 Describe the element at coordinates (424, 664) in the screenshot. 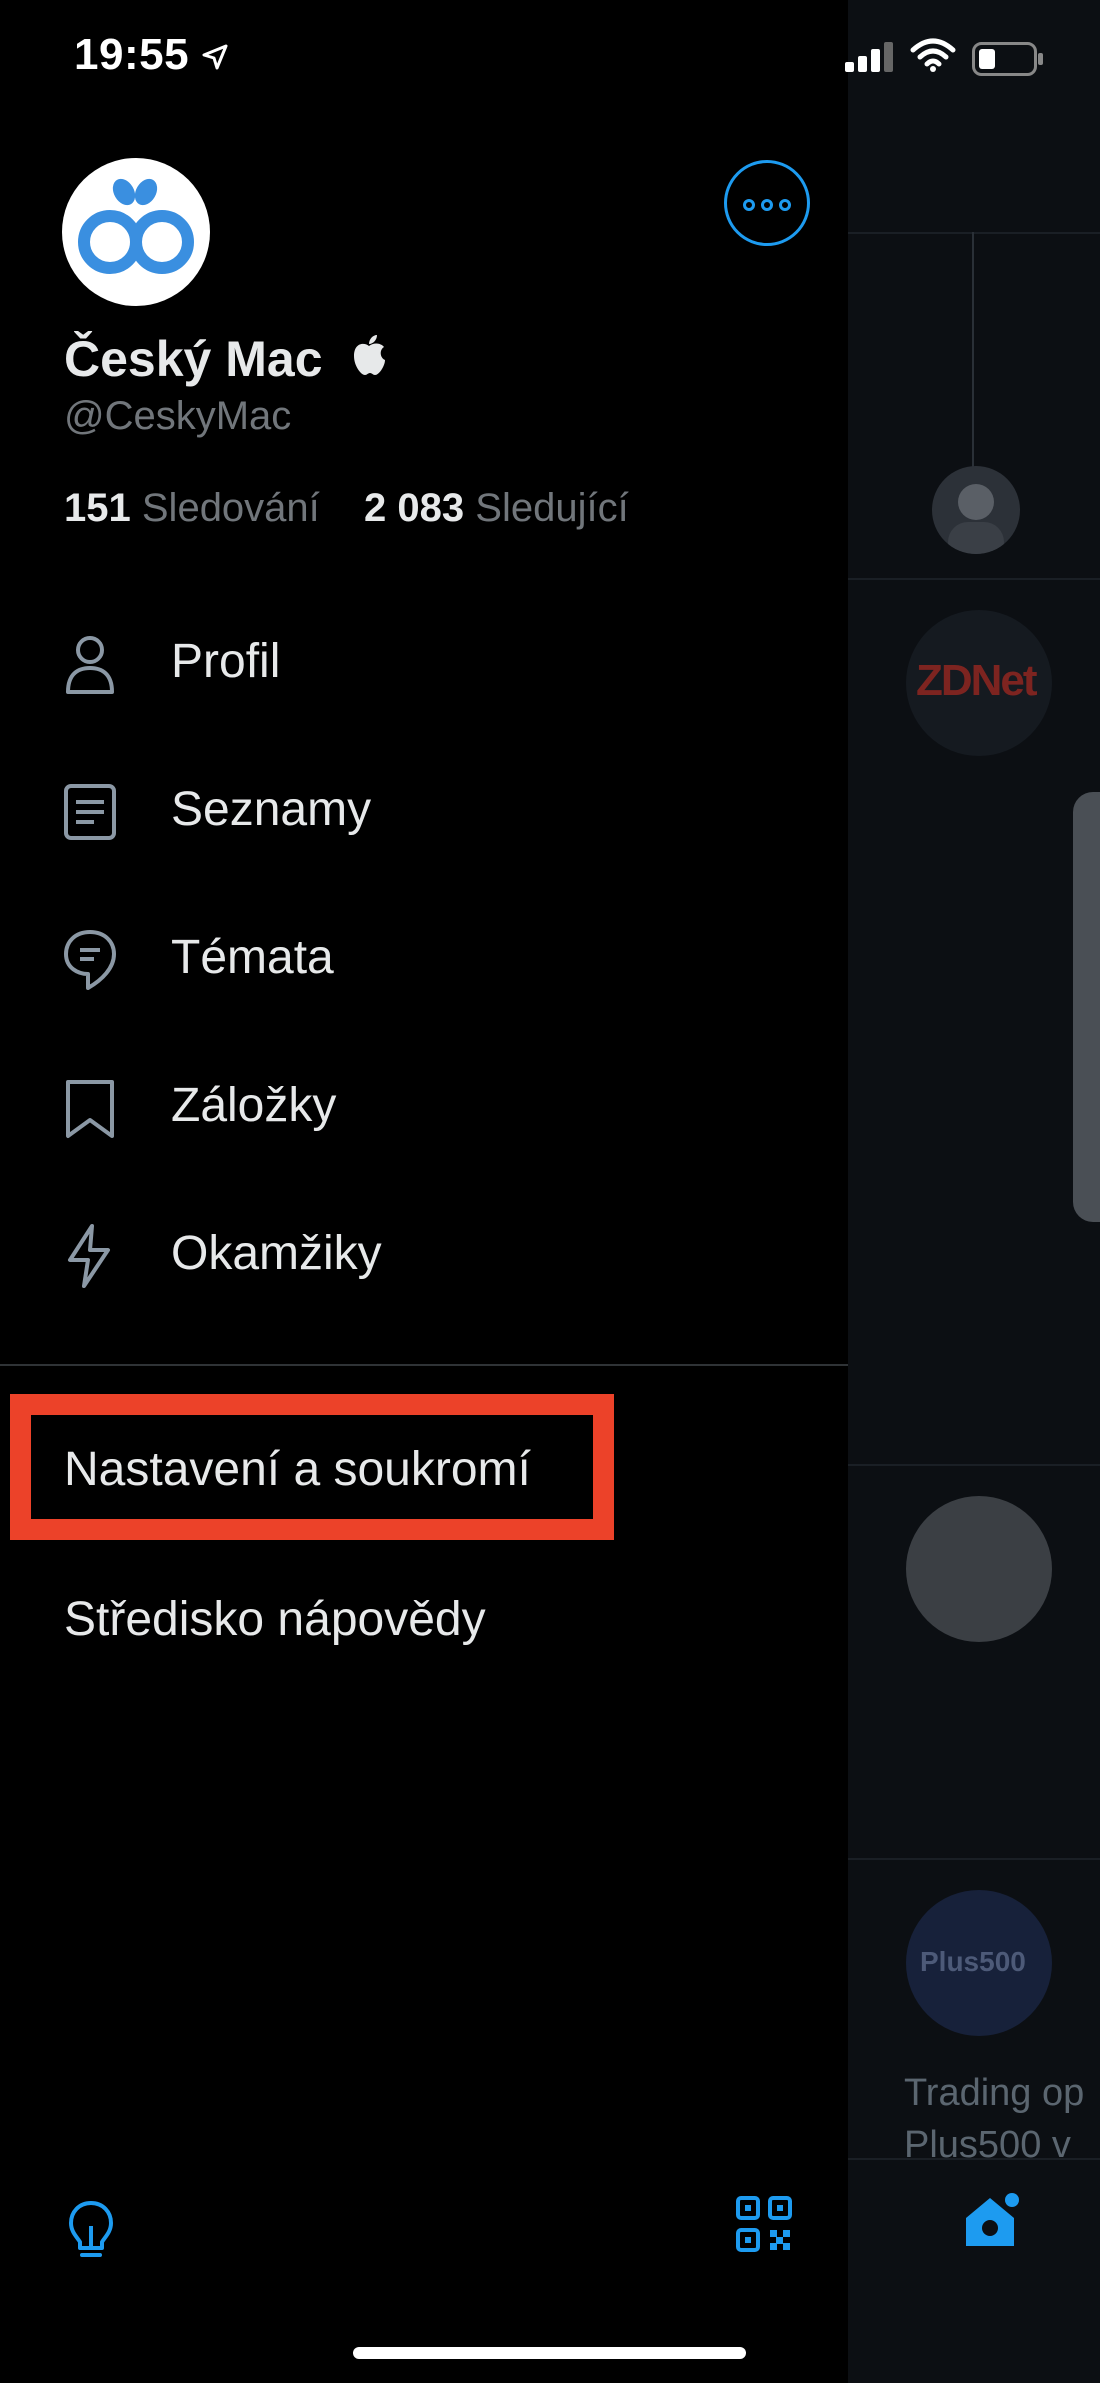

I see `menu-item-profile: Profil` at that location.